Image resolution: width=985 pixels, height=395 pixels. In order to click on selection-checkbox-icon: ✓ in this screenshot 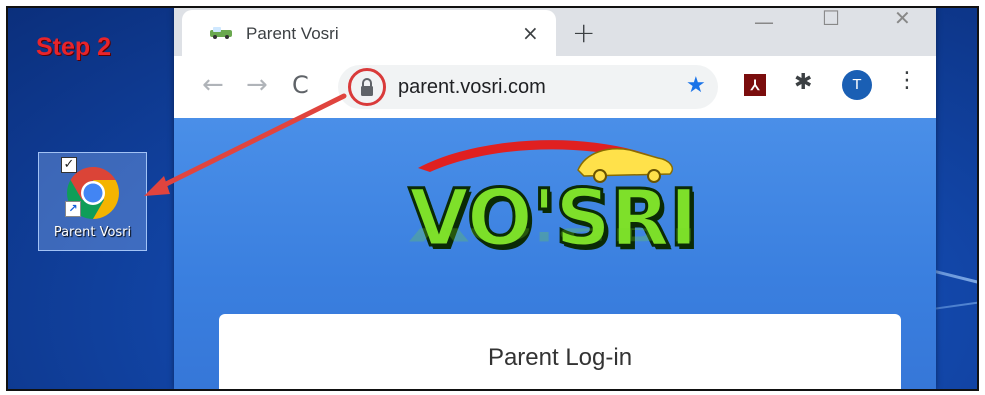, I will do `click(69, 165)`.